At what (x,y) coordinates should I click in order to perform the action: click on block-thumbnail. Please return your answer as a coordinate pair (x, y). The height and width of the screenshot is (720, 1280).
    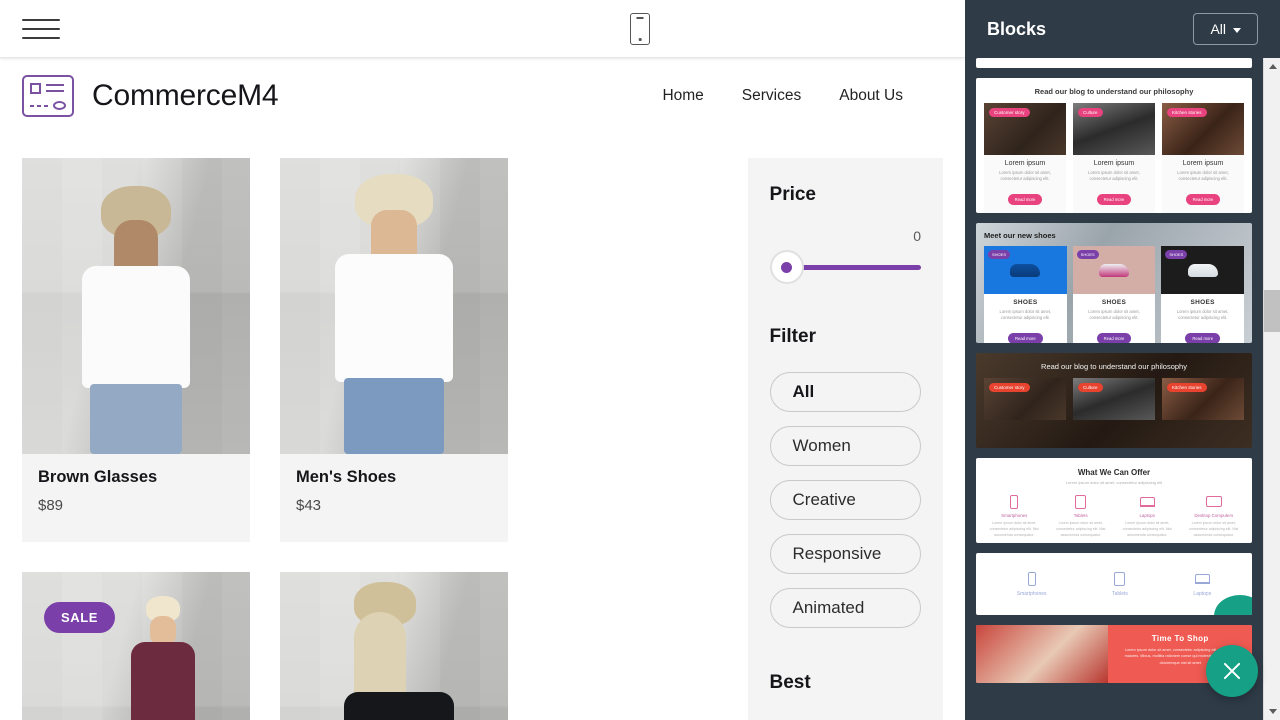
    Looking at the image, I should click on (1114, 63).